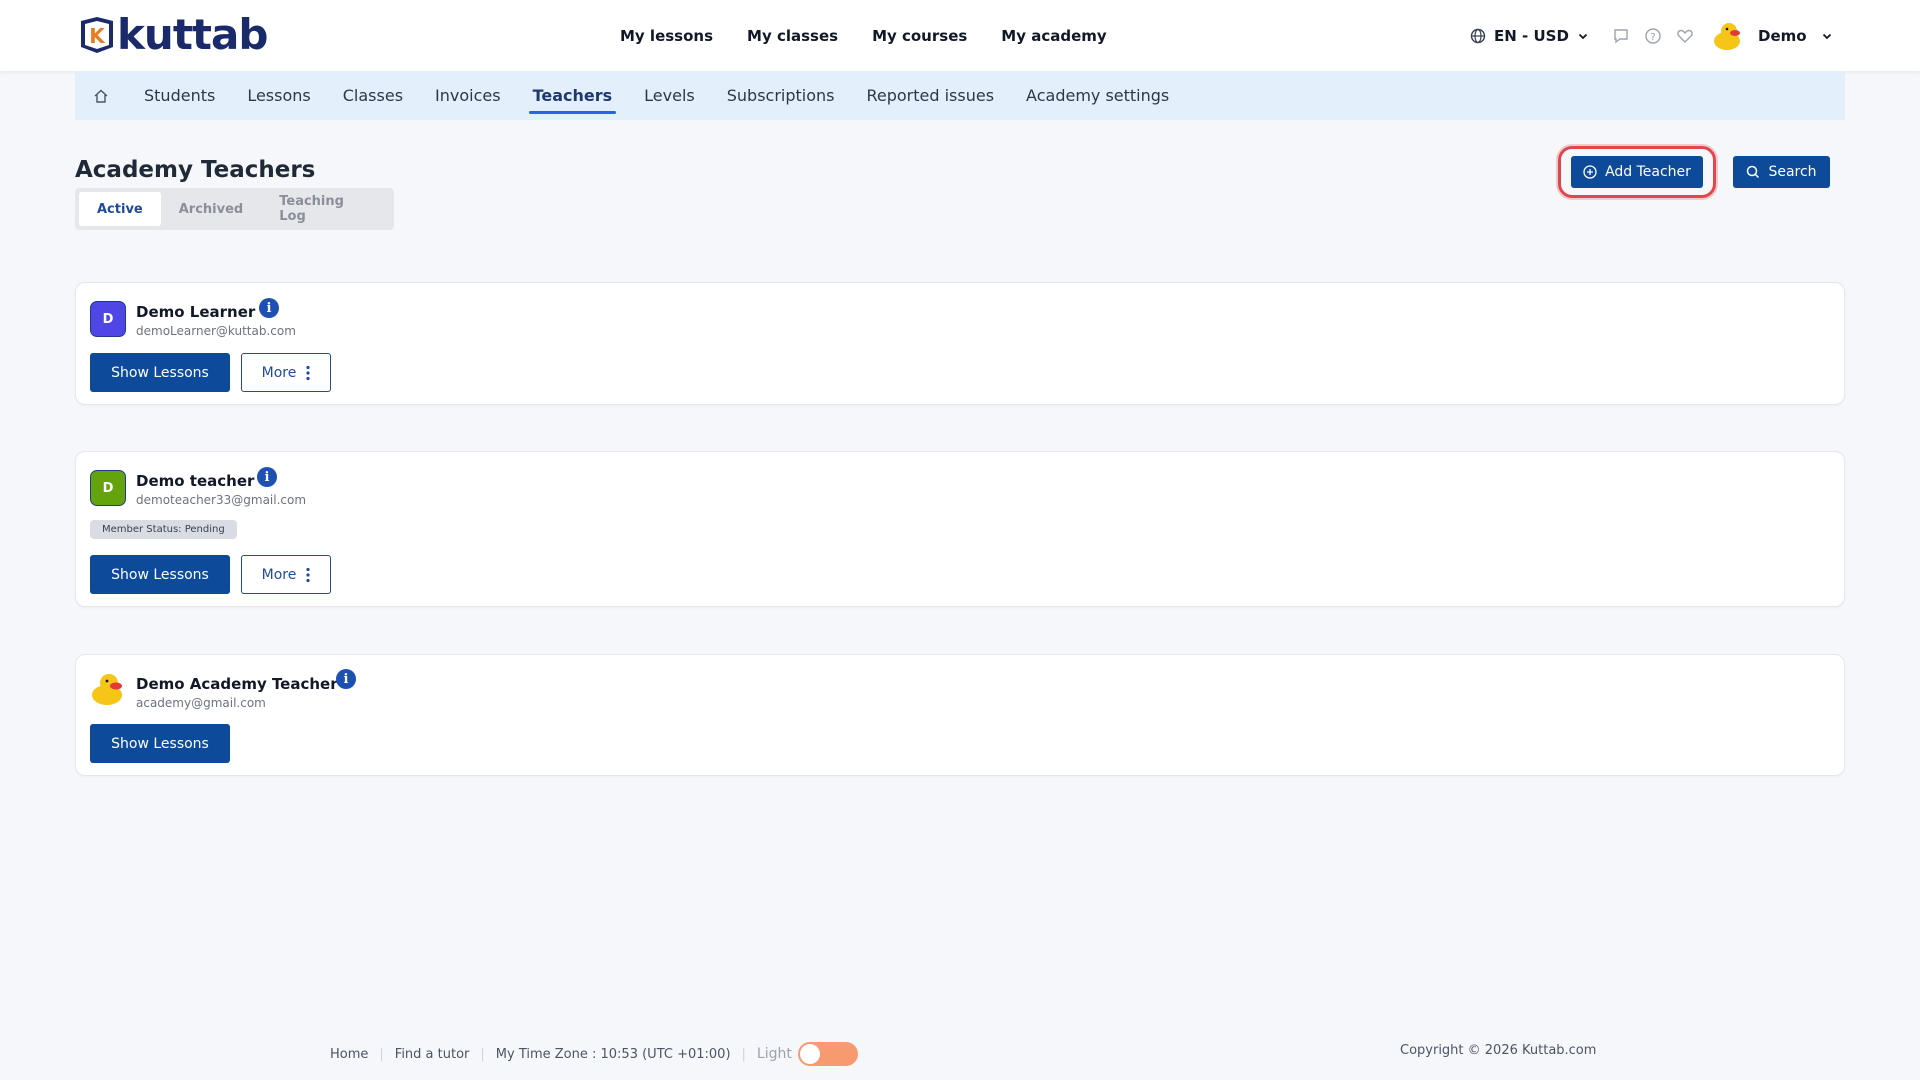  What do you see at coordinates (1648, 172) in the screenshot?
I see `add-teacher-label: Add Teacher` at bounding box center [1648, 172].